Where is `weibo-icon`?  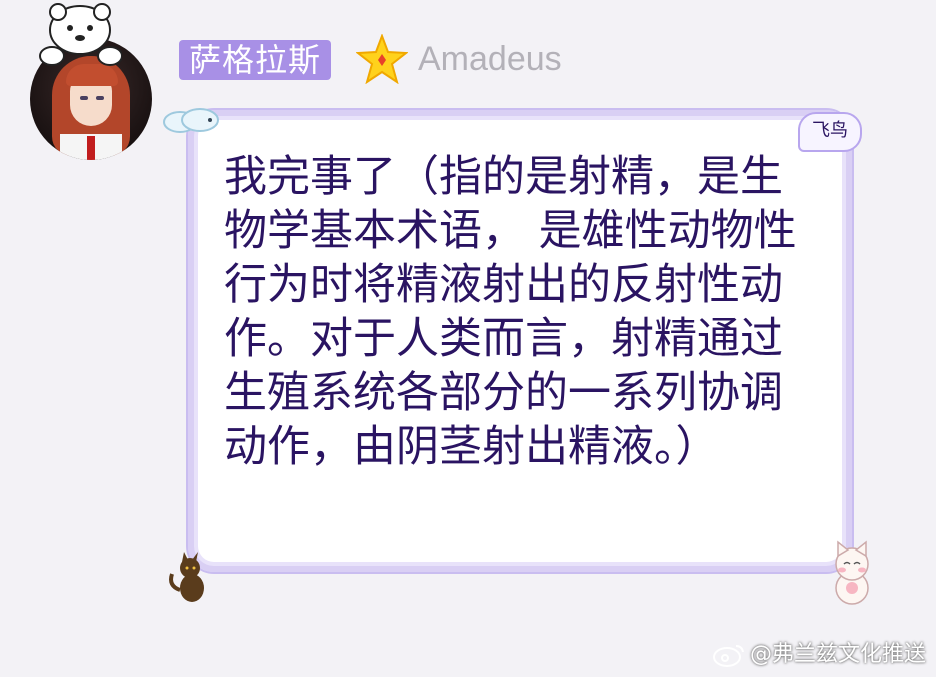
weibo-icon is located at coordinates (728, 656).